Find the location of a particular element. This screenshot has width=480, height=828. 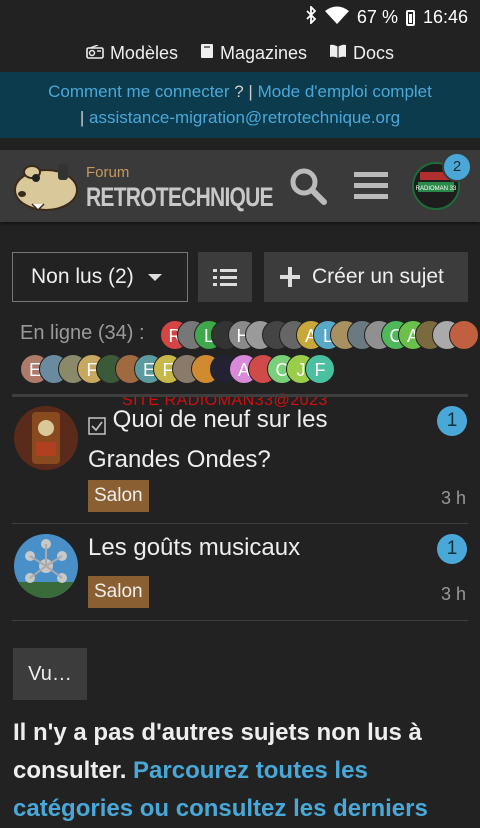

nav-models: Modèles is located at coordinates (132, 53).